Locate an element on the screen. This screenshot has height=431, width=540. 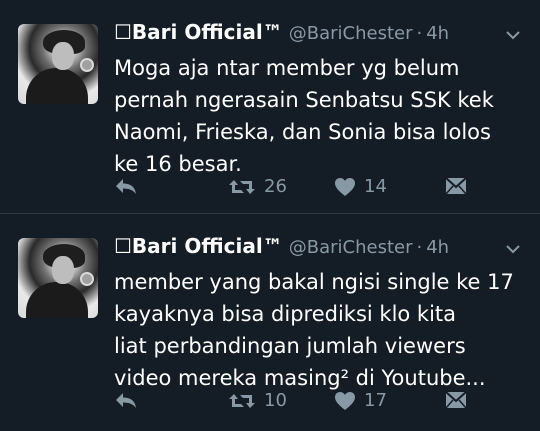
retweet-button: 26 is located at coordinates (257, 186).